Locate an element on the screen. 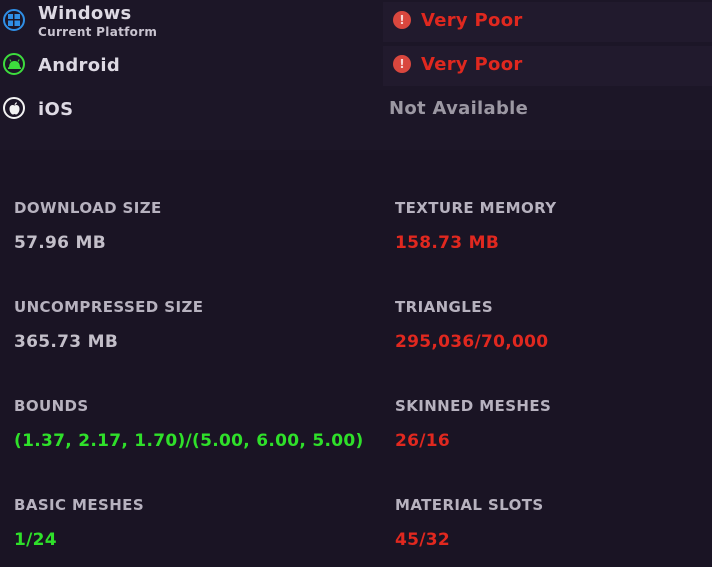  basic-meshes-value: 1/24 is located at coordinates (35, 540).